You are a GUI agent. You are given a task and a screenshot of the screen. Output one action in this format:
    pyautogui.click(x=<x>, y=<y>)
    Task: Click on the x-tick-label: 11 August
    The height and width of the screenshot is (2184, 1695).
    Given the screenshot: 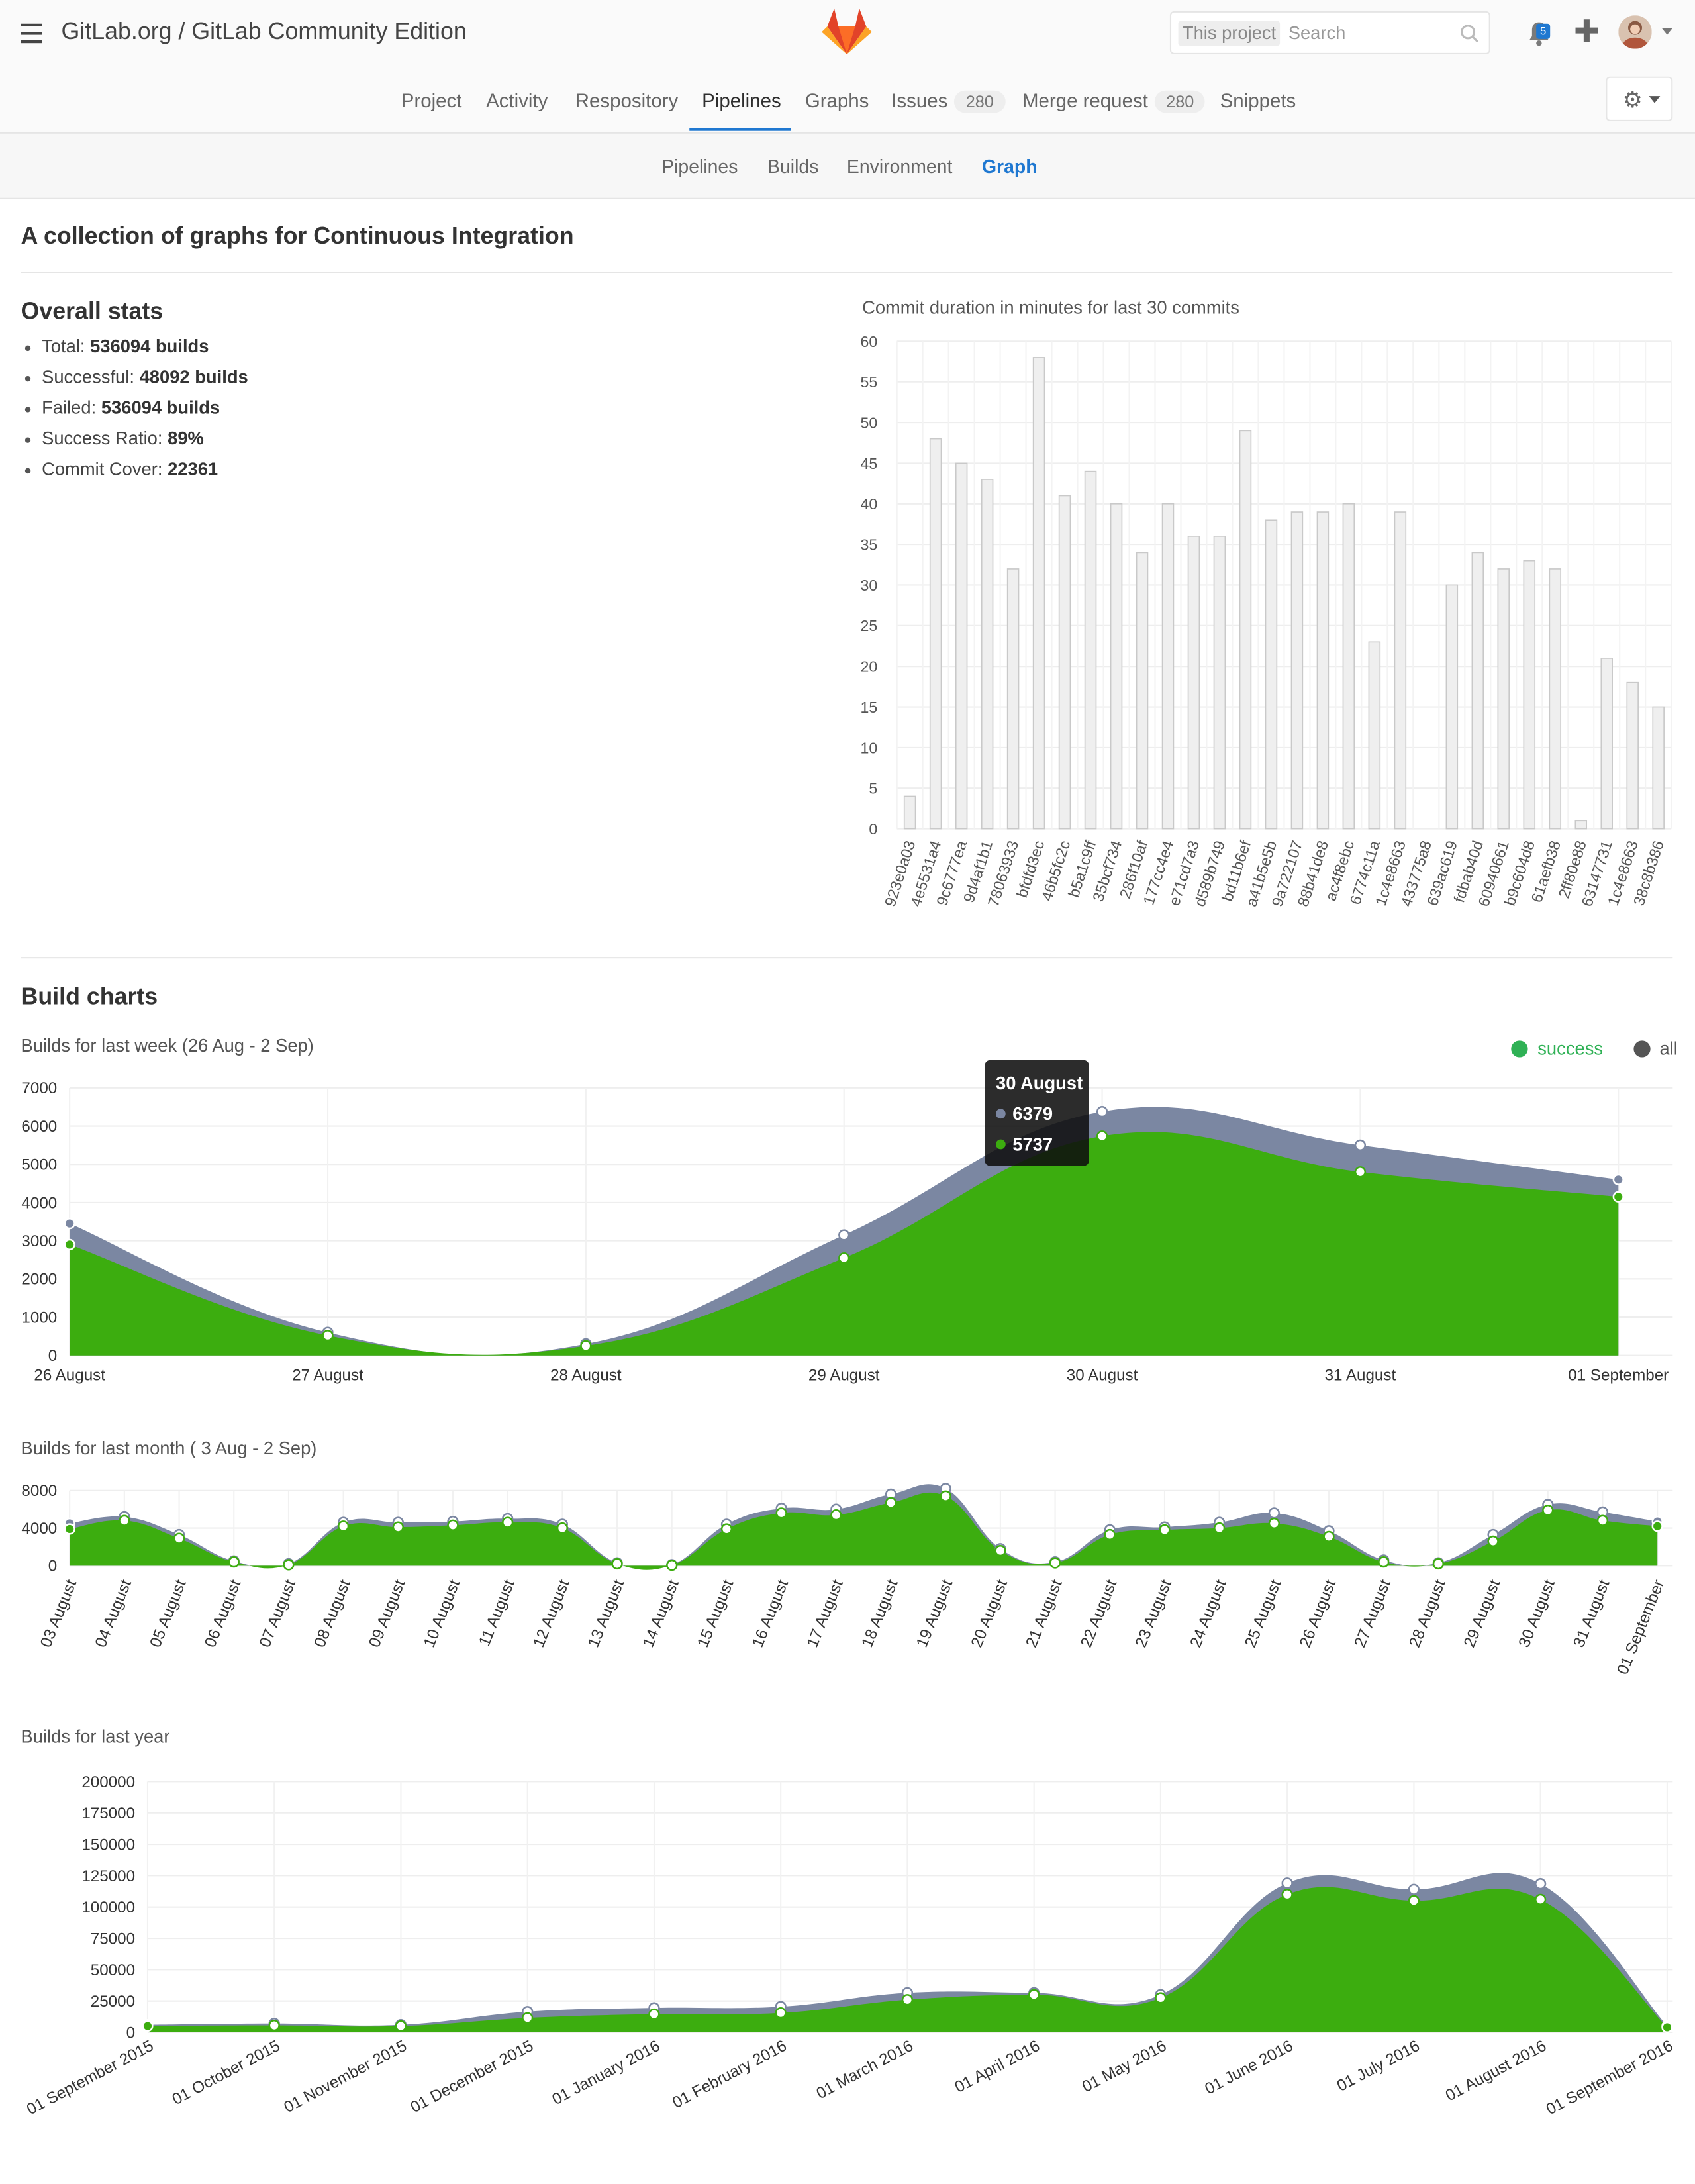 What is the action you would take?
    pyautogui.click(x=496, y=1612)
    